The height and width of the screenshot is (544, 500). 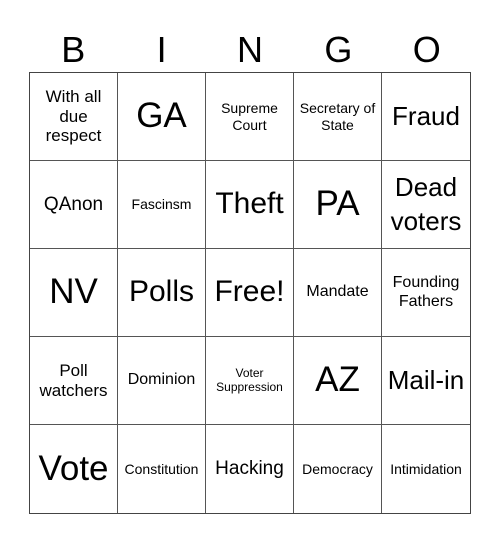 What do you see at coordinates (338, 293) in the screenshot?
I see `bingo-cell: Mandate` at bounding box center [338, 293].